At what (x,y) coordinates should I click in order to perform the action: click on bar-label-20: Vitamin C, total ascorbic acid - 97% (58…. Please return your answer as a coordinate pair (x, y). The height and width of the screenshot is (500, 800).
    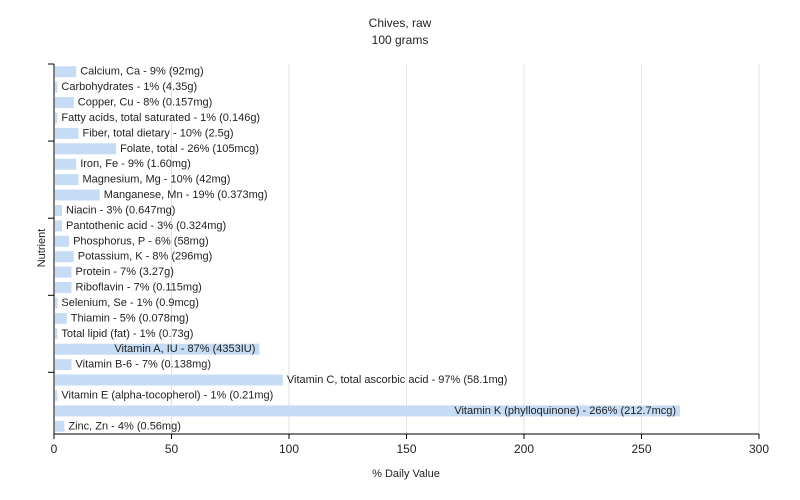
    Looking at the image, I should click on (397, 380).